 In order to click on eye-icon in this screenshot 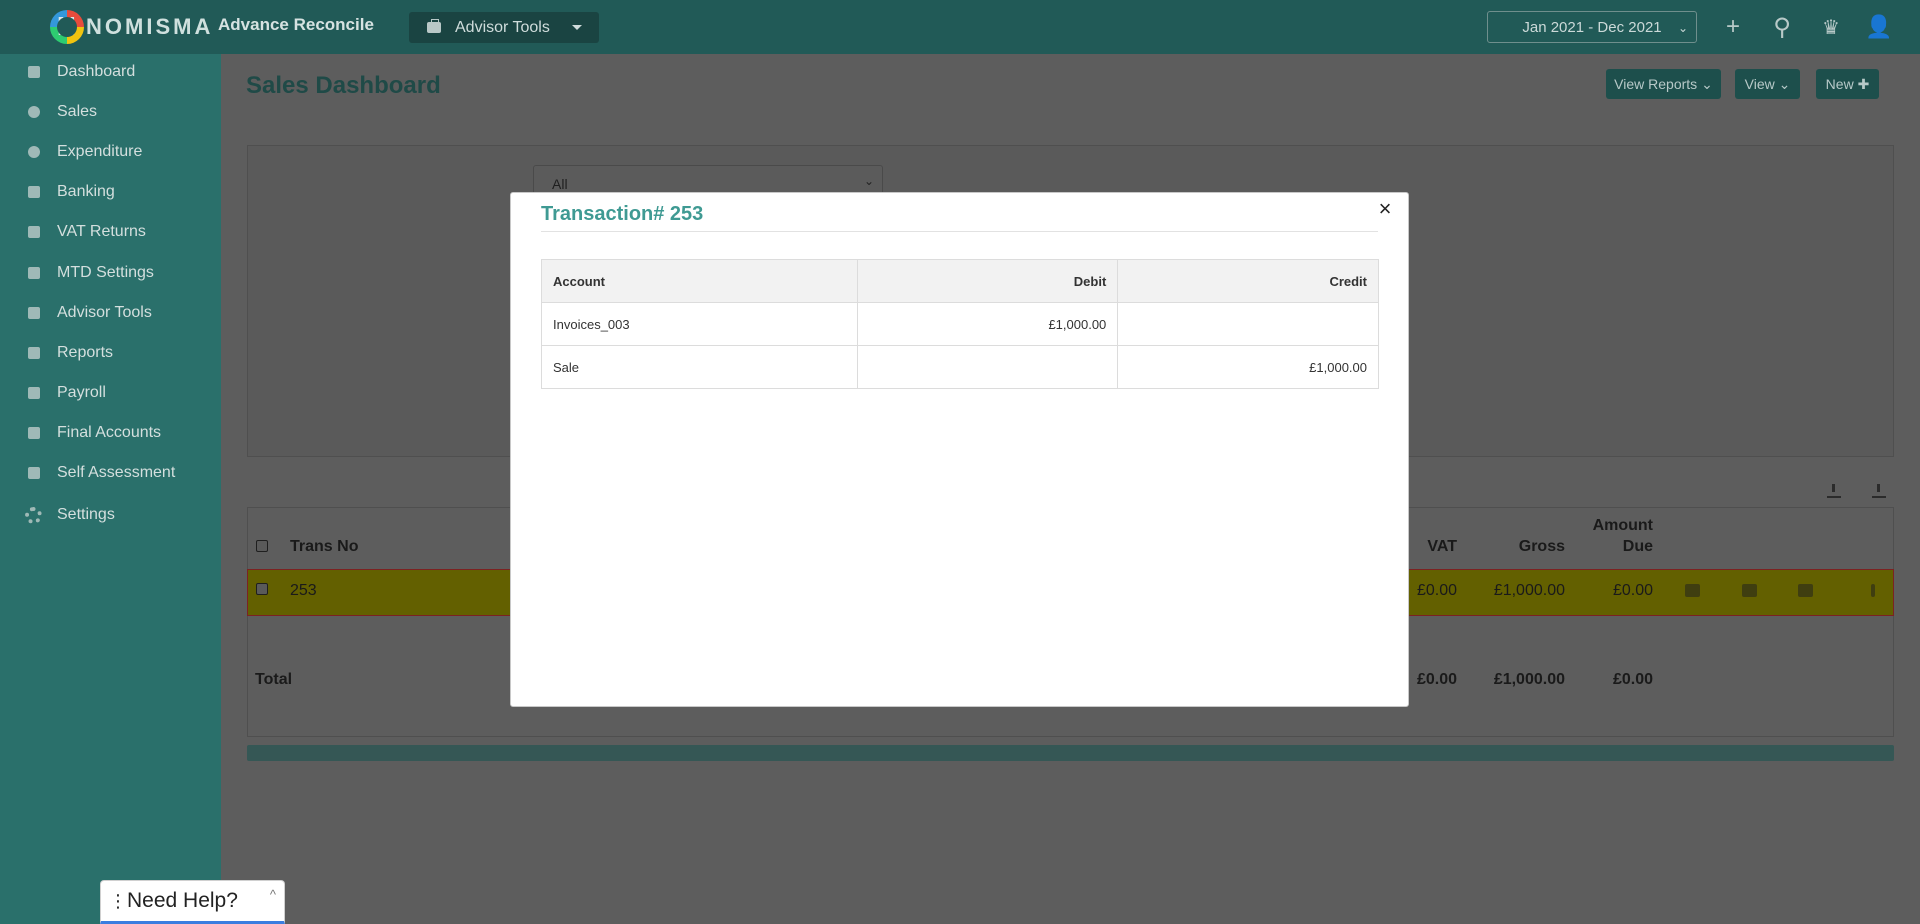, I will do `click(1692, 590)`.